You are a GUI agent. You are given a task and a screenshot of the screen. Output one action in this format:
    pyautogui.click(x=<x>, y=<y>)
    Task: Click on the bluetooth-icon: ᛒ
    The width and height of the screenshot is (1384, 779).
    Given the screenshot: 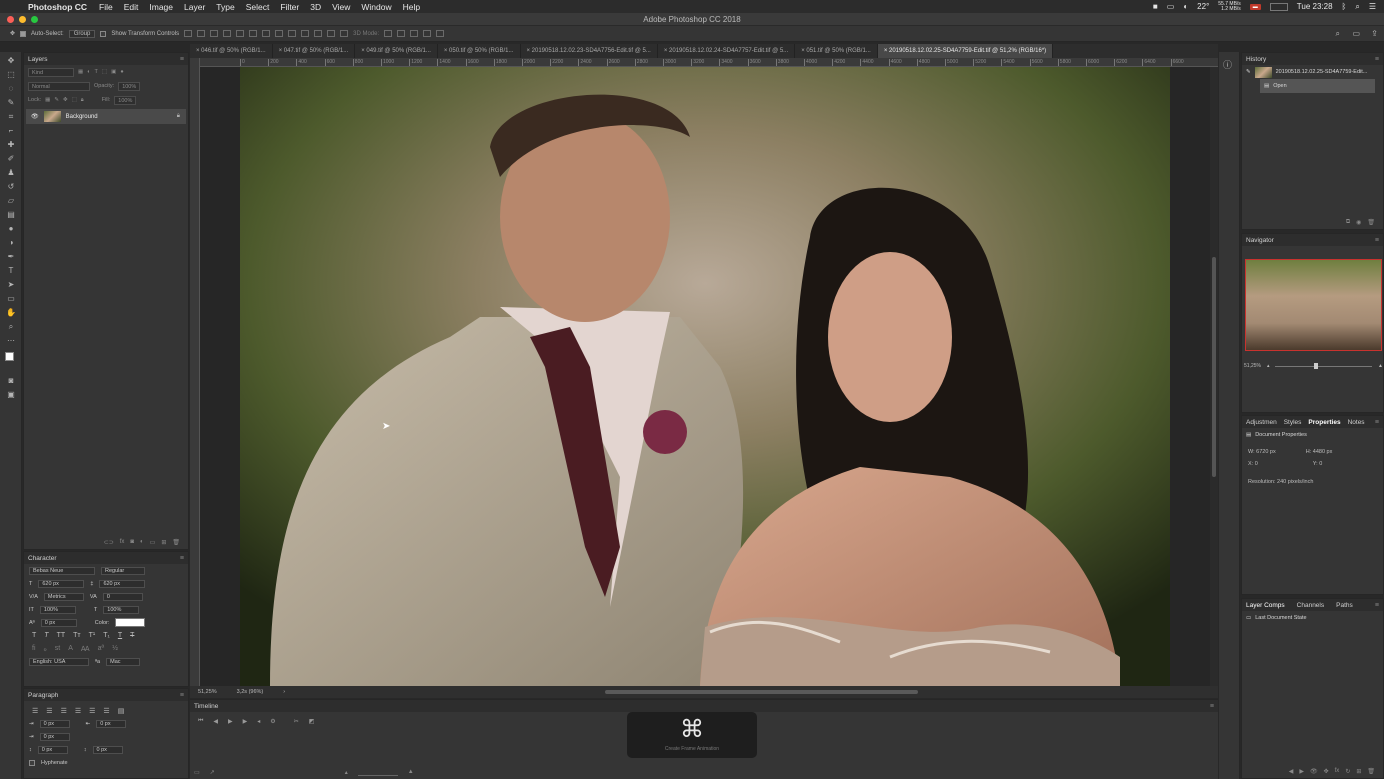 What is the action you would take?
    pyautogui.click(x=1344, y=6)
    